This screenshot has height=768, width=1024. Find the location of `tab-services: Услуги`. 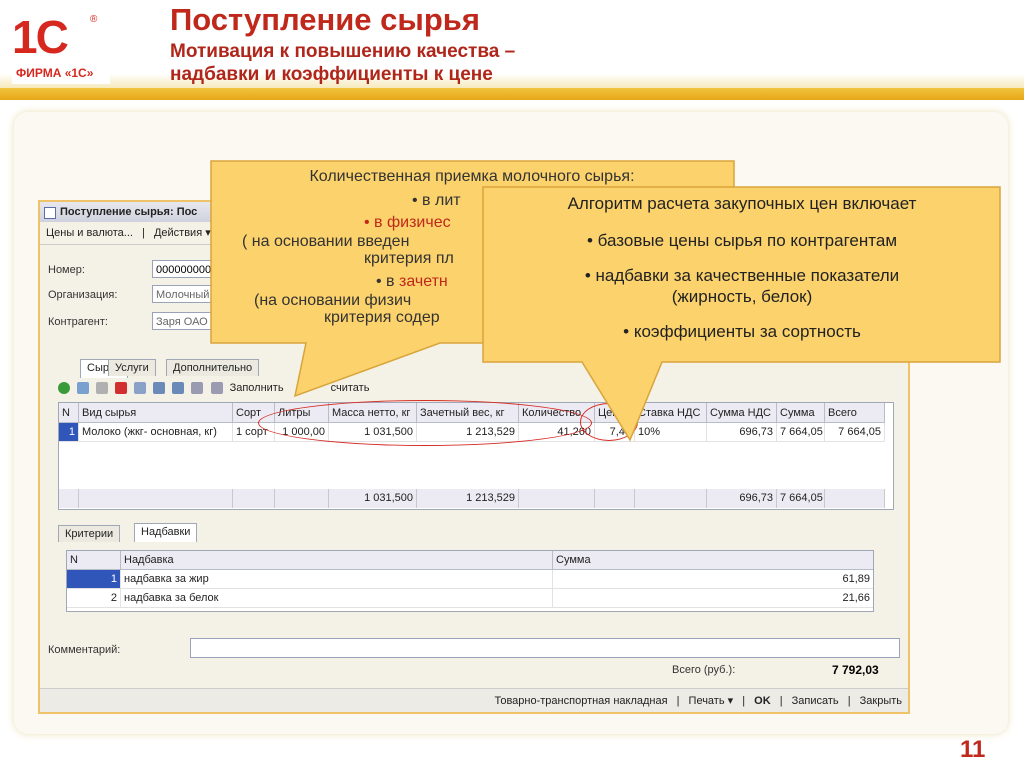

tab-services: Услуги is located at coordinates (132, 367).